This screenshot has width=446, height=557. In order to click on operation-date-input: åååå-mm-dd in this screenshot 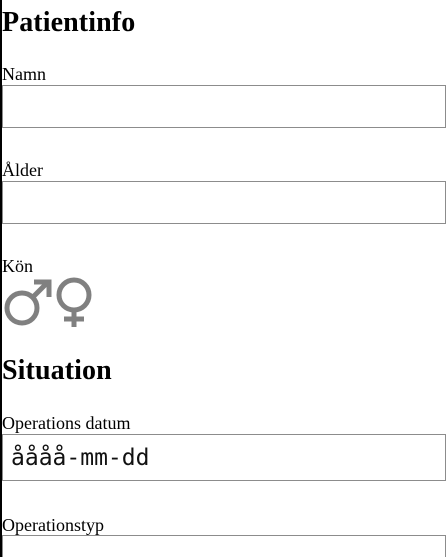, I will do `click(224, 457)`.